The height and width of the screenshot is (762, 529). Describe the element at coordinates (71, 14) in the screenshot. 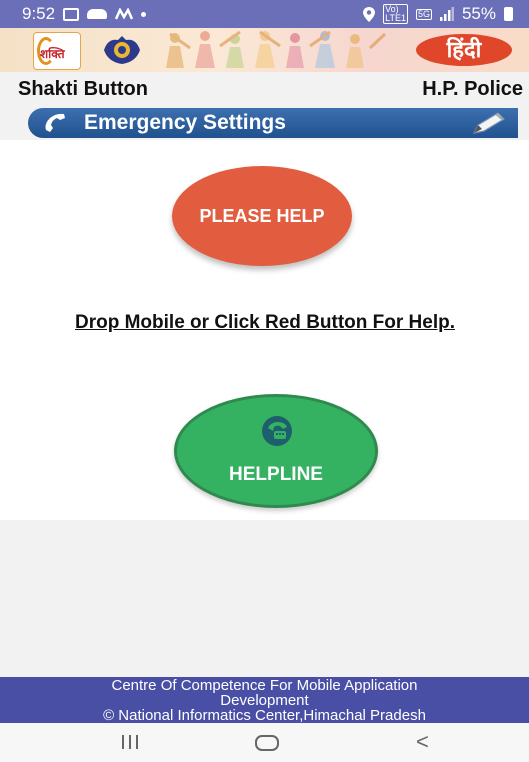

I see `gallery-icon` at that location.